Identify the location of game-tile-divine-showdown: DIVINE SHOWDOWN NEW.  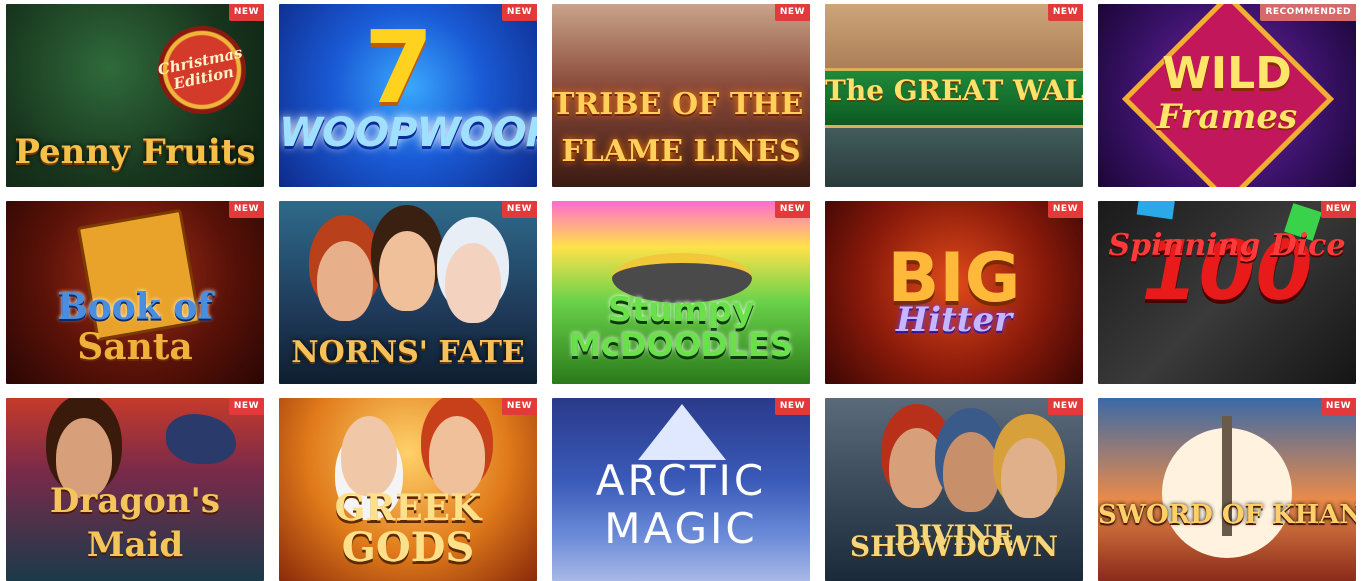
(954, 489).